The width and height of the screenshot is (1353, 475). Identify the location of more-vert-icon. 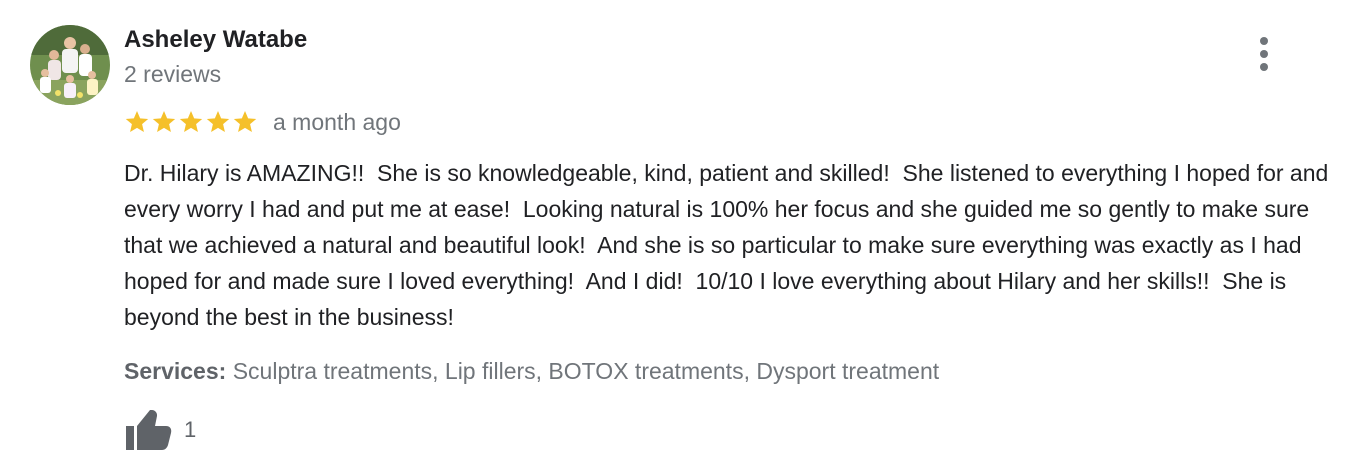
(1264, 41).